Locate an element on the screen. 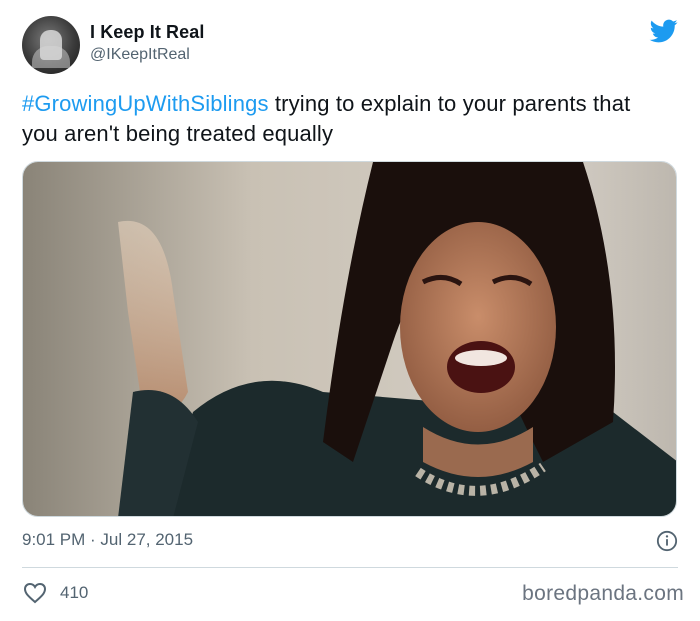 The width and height of the screenshot is (700, 621). watermark: boredpanda.com is located at coordinates (603, 593).